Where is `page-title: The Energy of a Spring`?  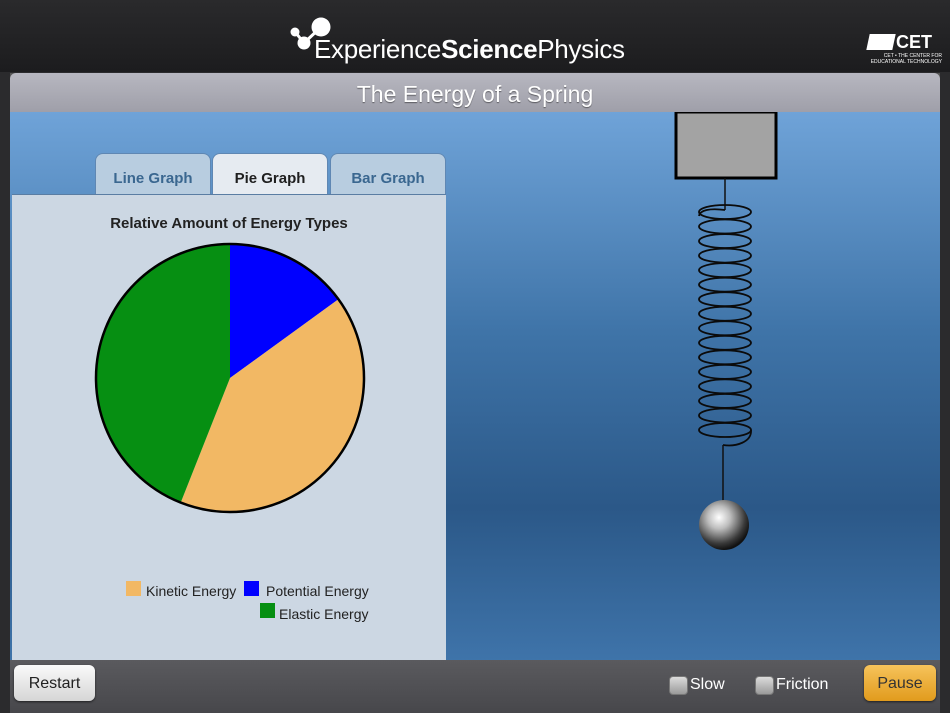 page-title: The Energy of a Spring is located at coordinates (475, 94).